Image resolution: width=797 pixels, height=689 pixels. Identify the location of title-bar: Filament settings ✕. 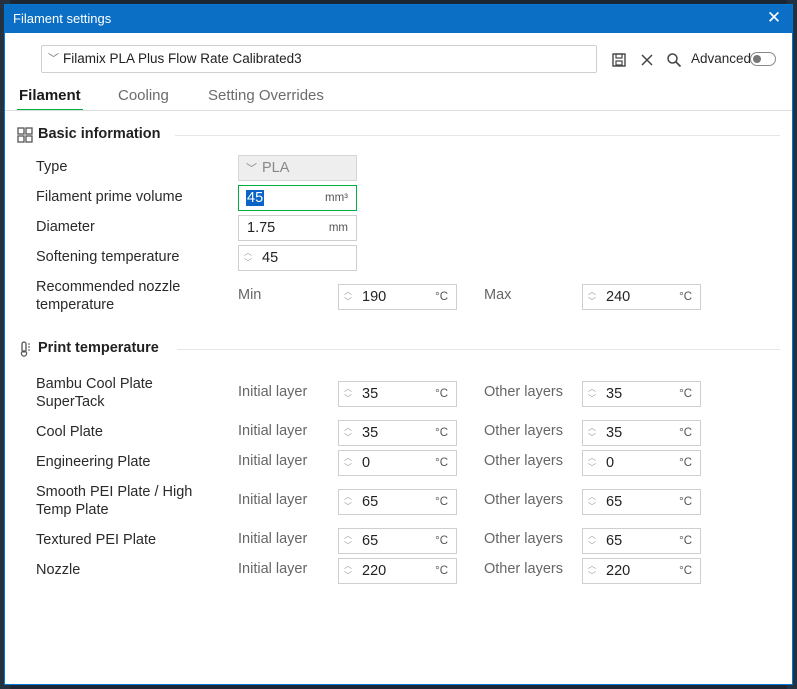
(398, 19).